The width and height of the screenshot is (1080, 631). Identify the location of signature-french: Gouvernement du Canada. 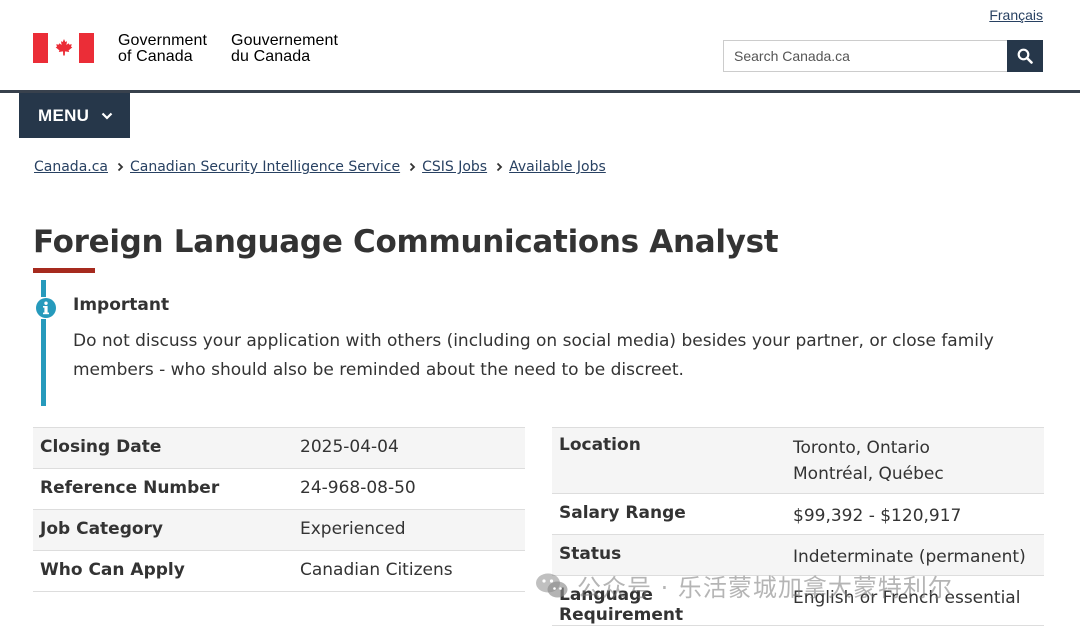
(285, 48).